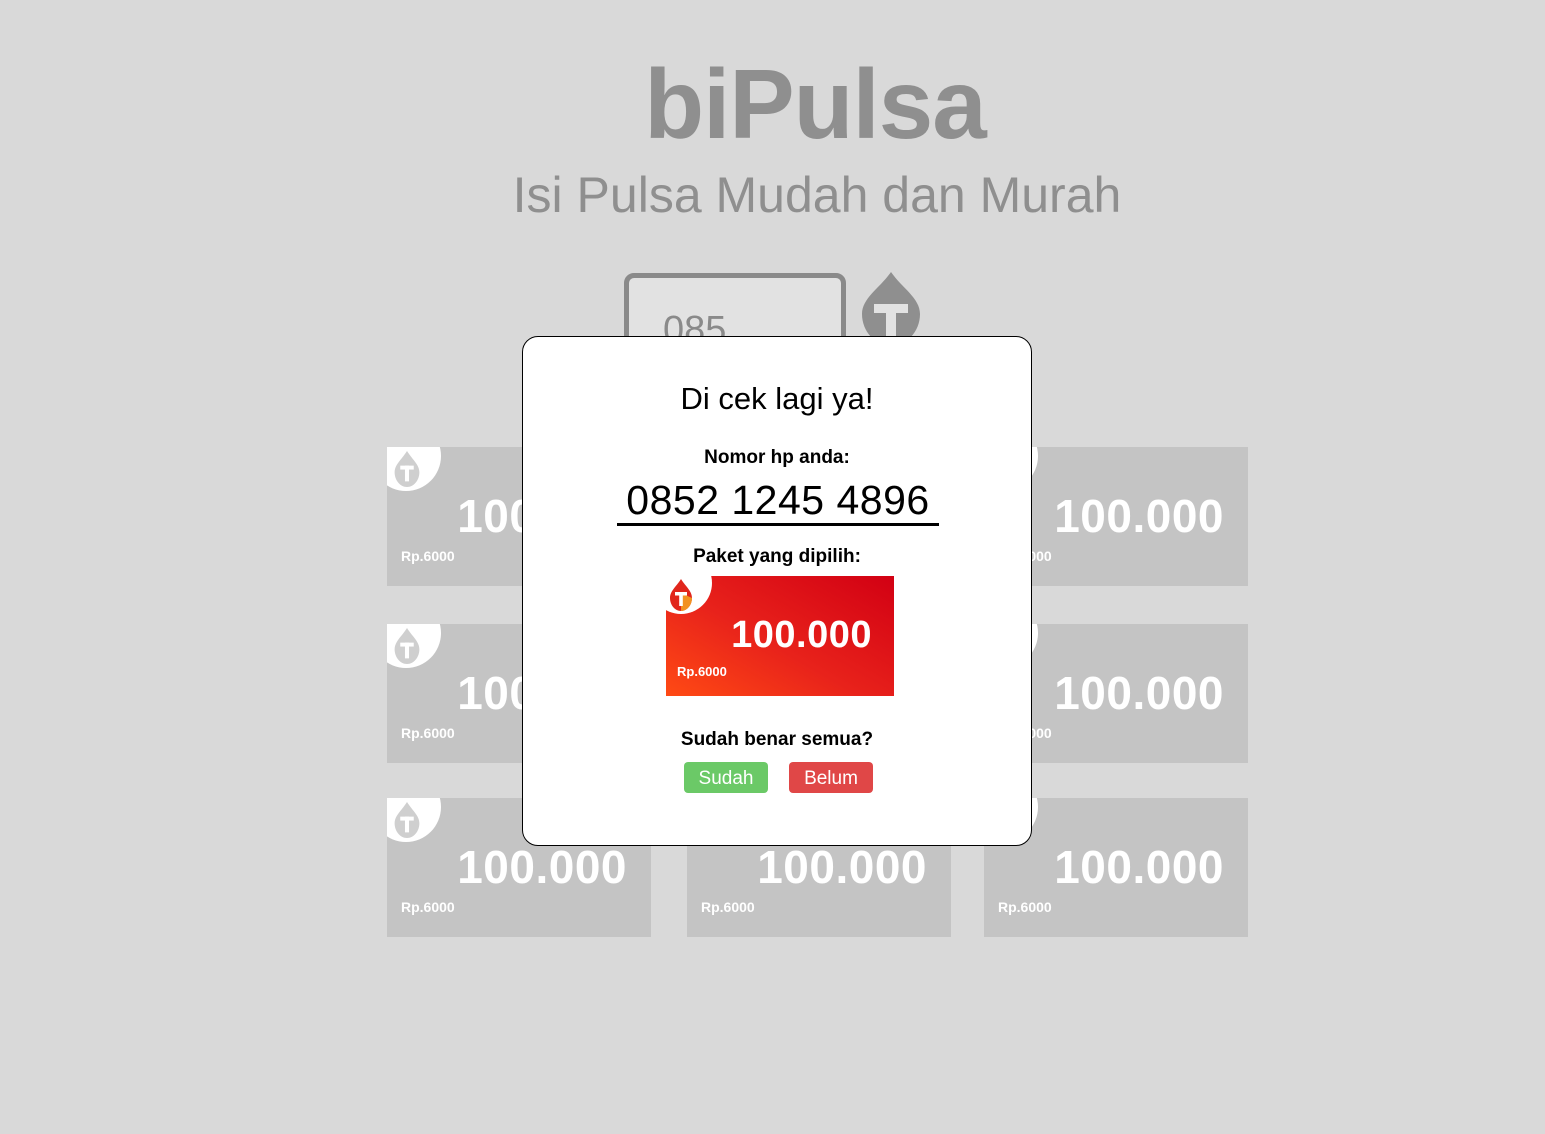 This screenshot has height=1134, width=1545. I want to click on confirm-no-button: Belum, so click(831, 777).